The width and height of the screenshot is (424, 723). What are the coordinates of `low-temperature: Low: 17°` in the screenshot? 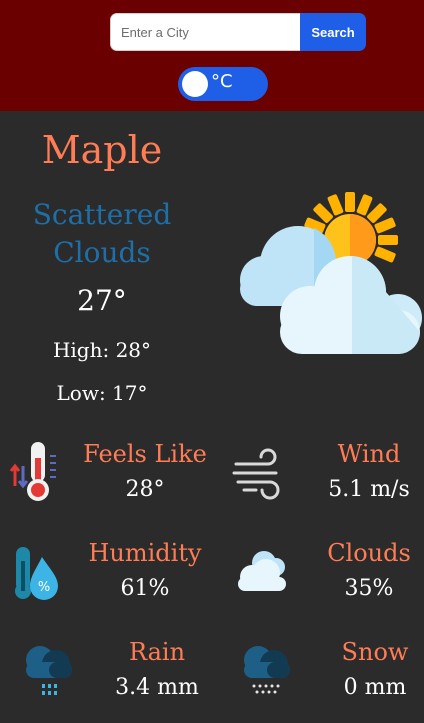 It's located at (102, 393).